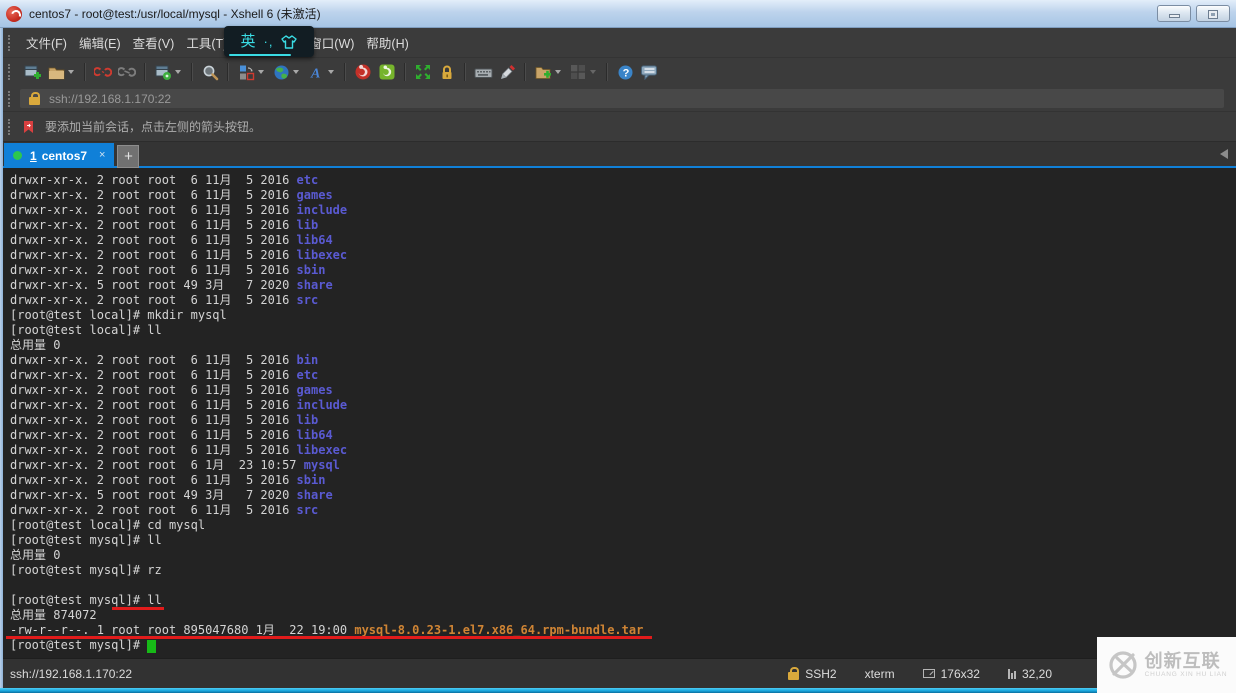 This screenshot has width=1236, height=693. Describe the element at coordinates (558, 72) in the screenshot. I see `new-file-dropdown` at that location.